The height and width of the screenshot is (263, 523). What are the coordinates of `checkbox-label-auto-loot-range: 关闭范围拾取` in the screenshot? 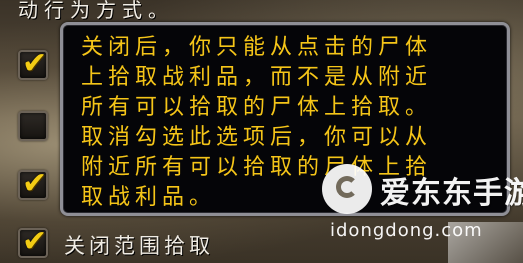 It's located at (139, 246).